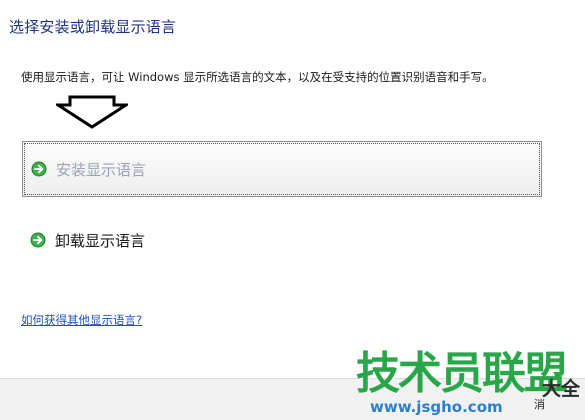 The width and height of the screenshot is (585, 420). What do you see at coordinates (282, 169) in the screenshot?
I see `install-display-language-option: 安装显示语言` at bounding box center [282, 169].